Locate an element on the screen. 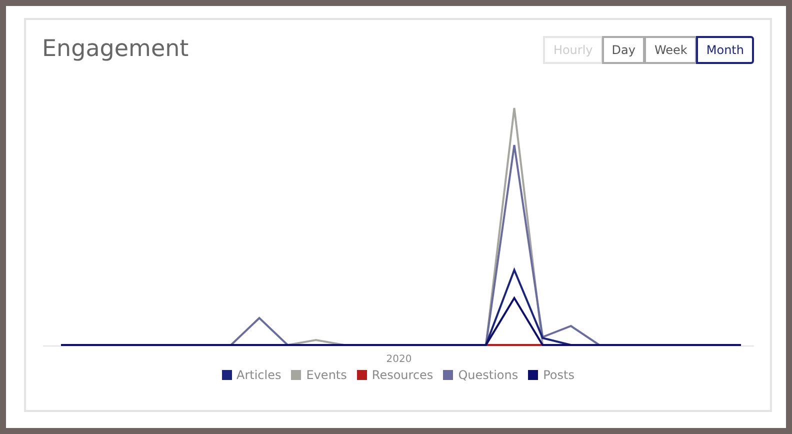 This screenshot has height=434, width=792. range-tab: Week is located at coordinates (671, 50).